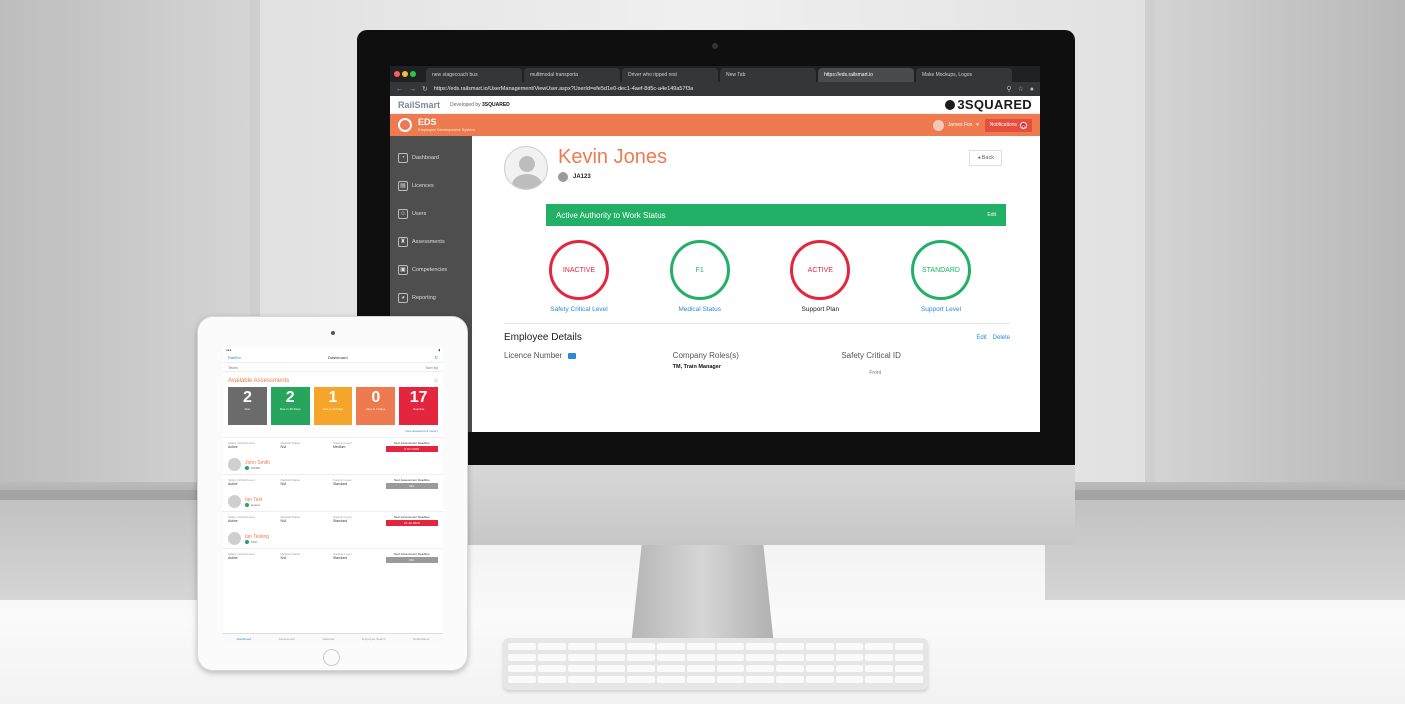 The width and height of the screenshot is (1405, 704). What do you see at coordinates (331, 657) in the screenshot?
I see `ipad-home-button` at bounding box center [331, 657].